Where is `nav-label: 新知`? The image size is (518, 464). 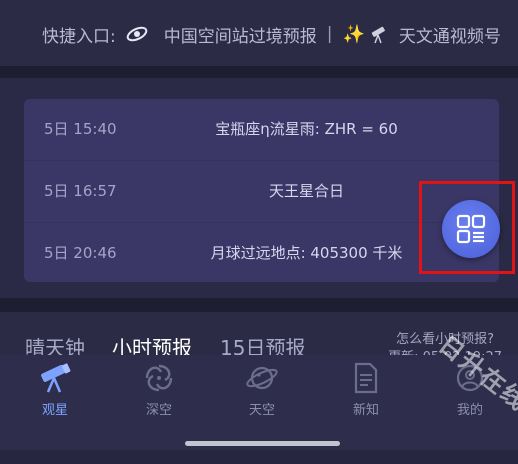
nav-label: 新知 is located at coordinates (365, 410).